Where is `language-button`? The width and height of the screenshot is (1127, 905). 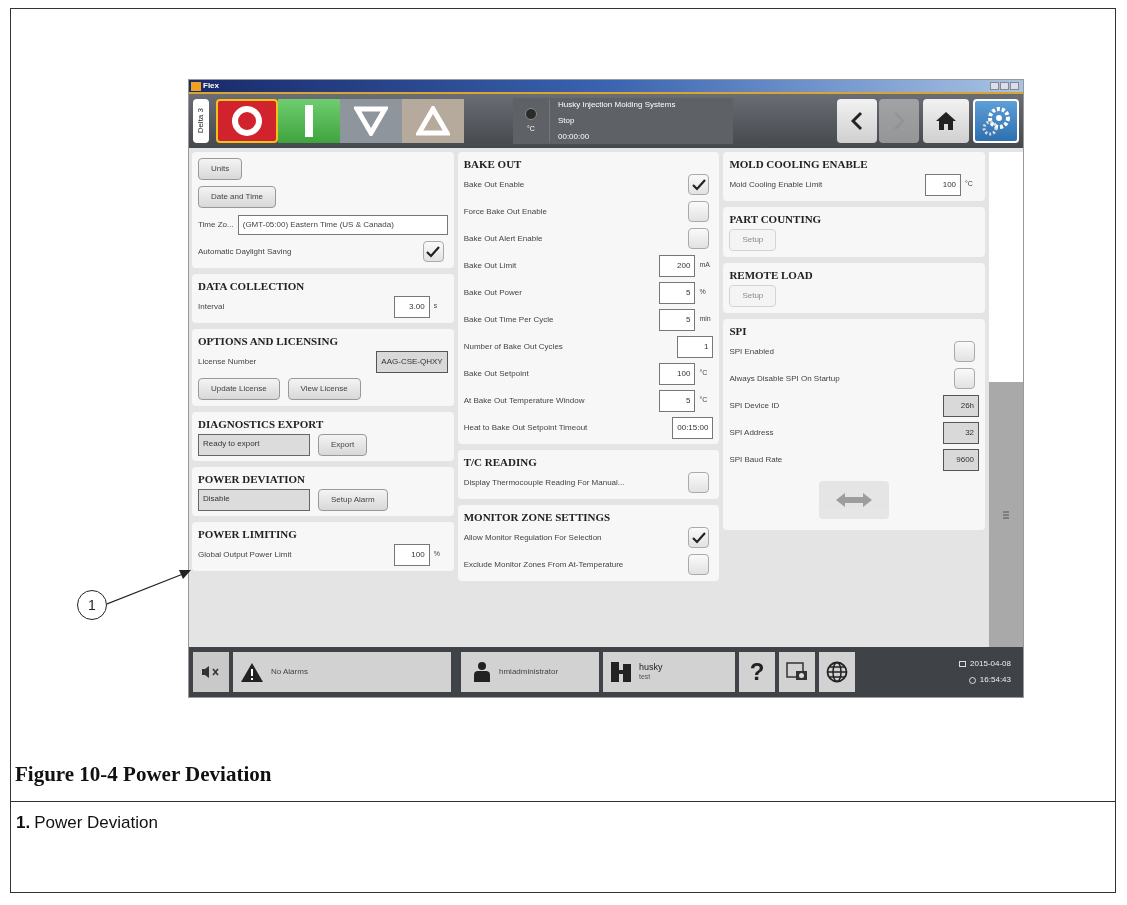 language-button is located at coordinates (837, 672).